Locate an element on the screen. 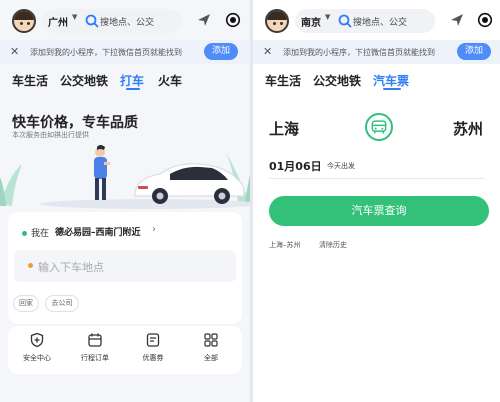 Image resolution: width=500 pixels, height=402 pixels. shortcut-label: 行程订单 is located at coordinates (95, 358).